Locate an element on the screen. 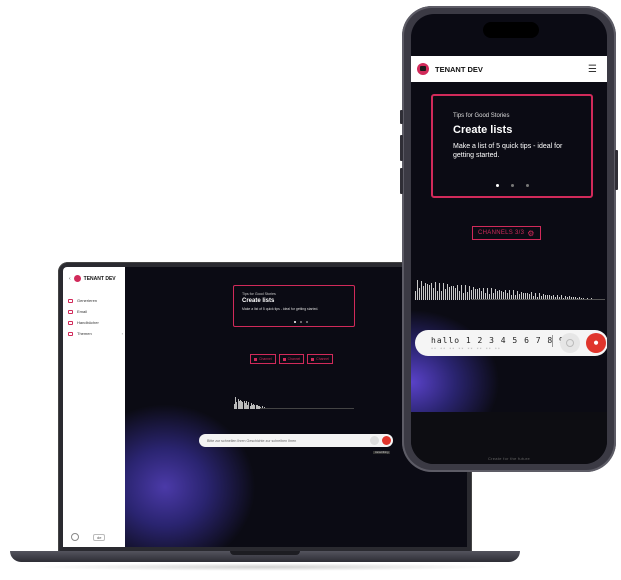 The height and width of the screenshot is (580, 621). dynamic-island is located at coordinates (511, 30).